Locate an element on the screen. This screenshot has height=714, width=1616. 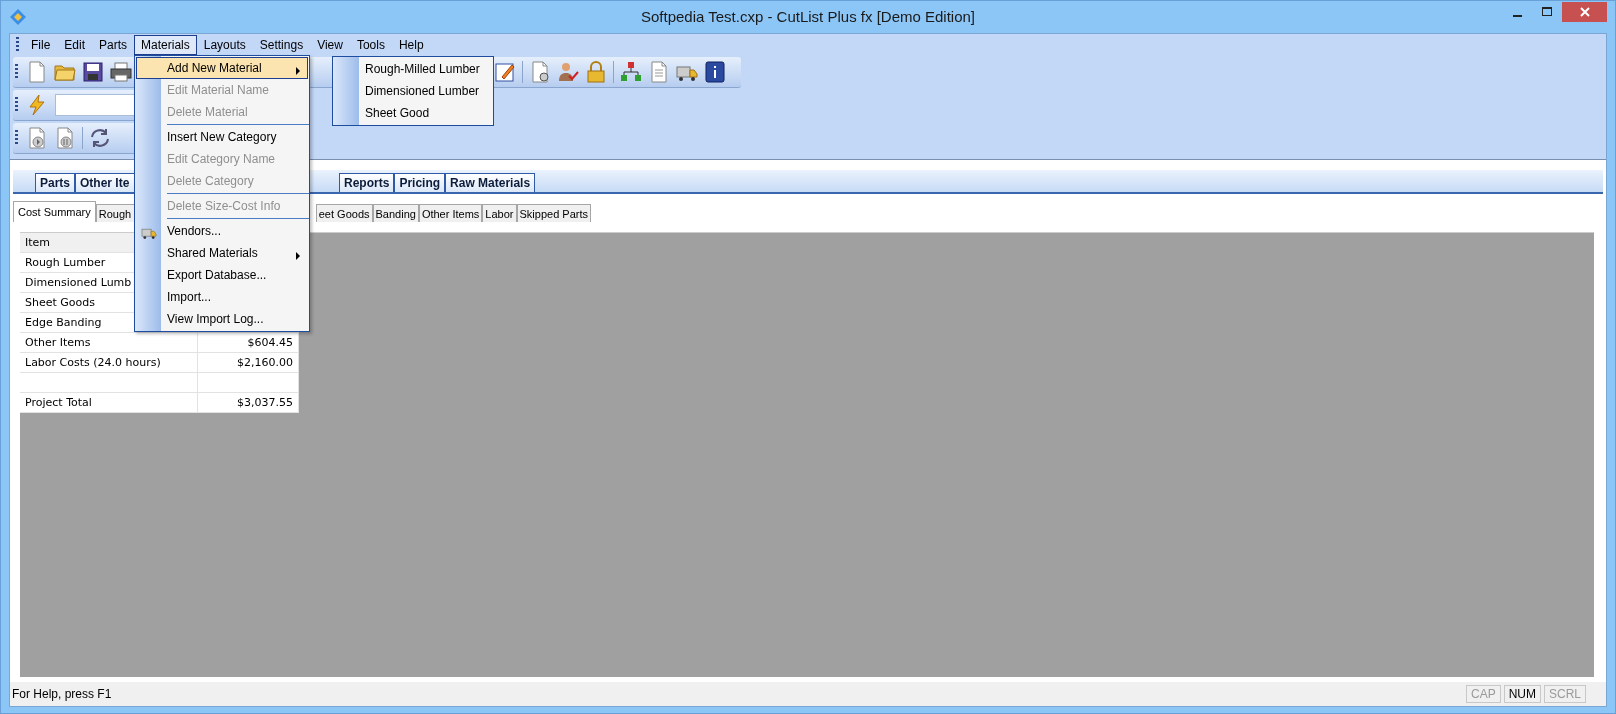
printer-icon is located at coordinates (121, 72).